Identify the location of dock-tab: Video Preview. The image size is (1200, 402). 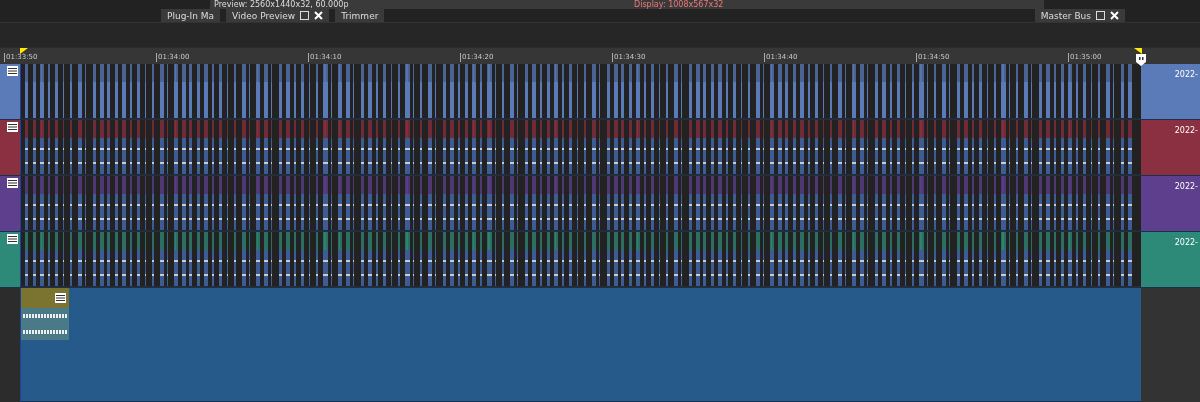
(278, 15).